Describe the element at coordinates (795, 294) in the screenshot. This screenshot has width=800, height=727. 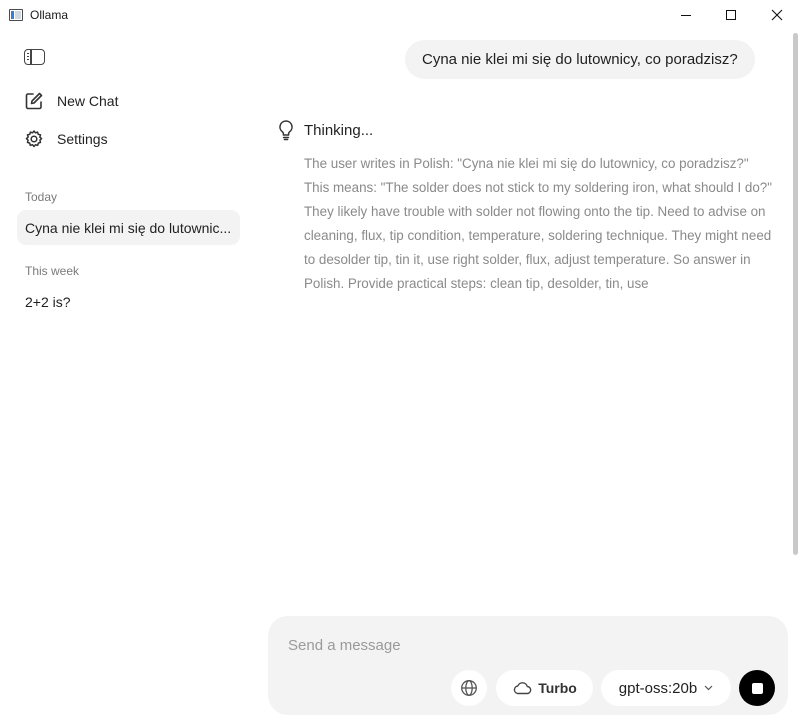
I see `scrollbar-thumb` at that location.